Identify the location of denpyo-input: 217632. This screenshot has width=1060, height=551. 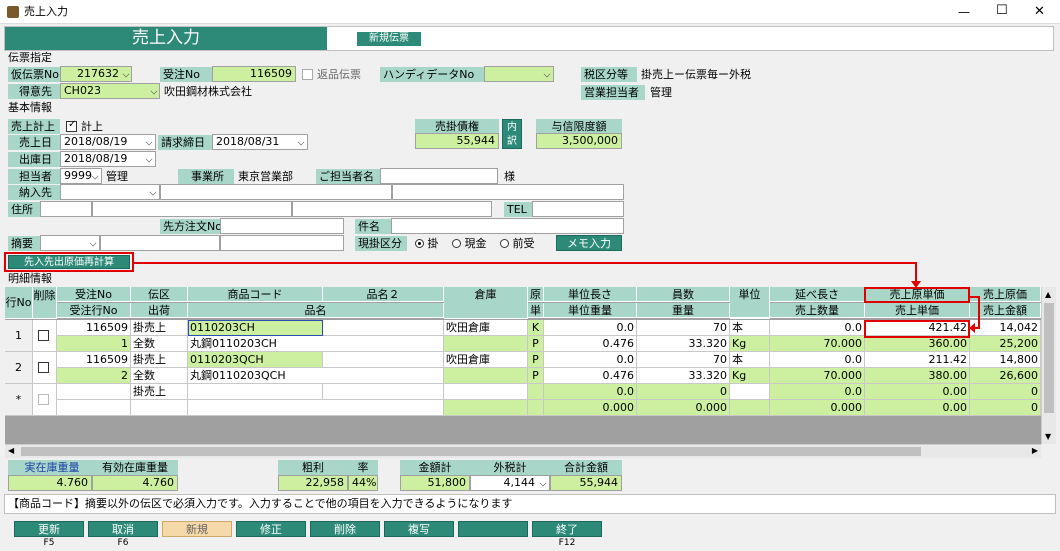
(96, 74).